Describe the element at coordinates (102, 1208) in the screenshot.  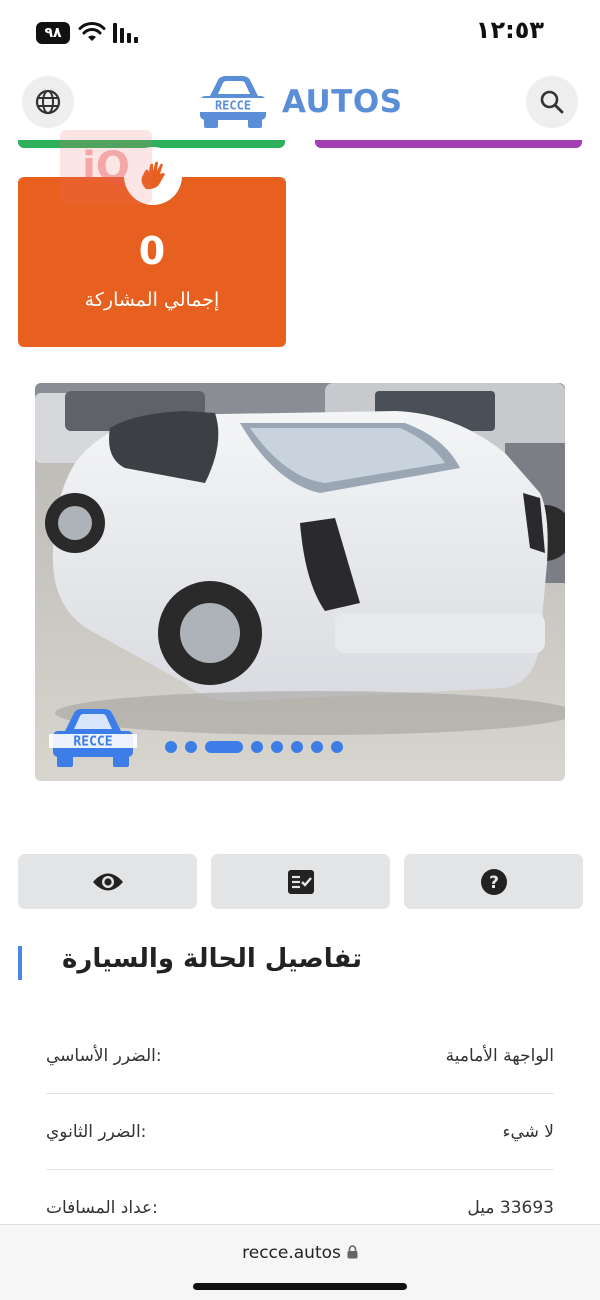
I see `detail-label: :عداد المسافات` at that location.